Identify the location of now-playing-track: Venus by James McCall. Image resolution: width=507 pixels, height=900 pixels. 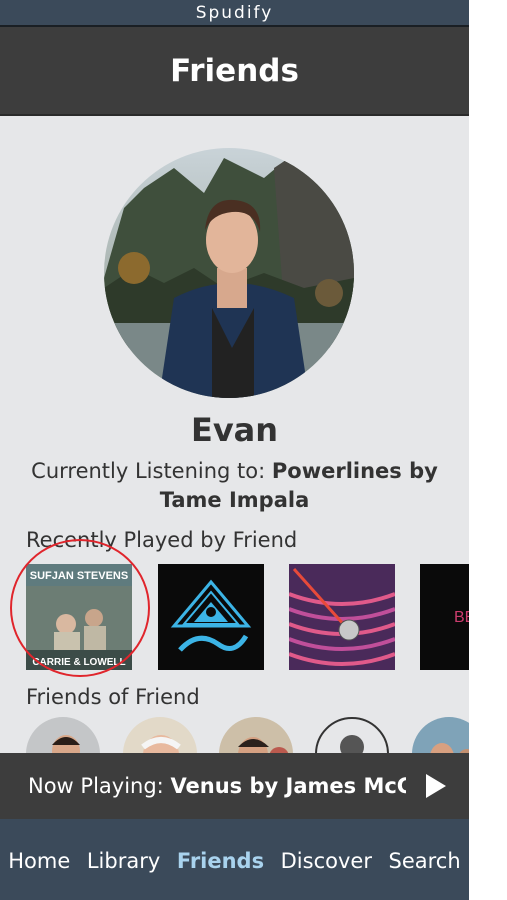
(288, 786).